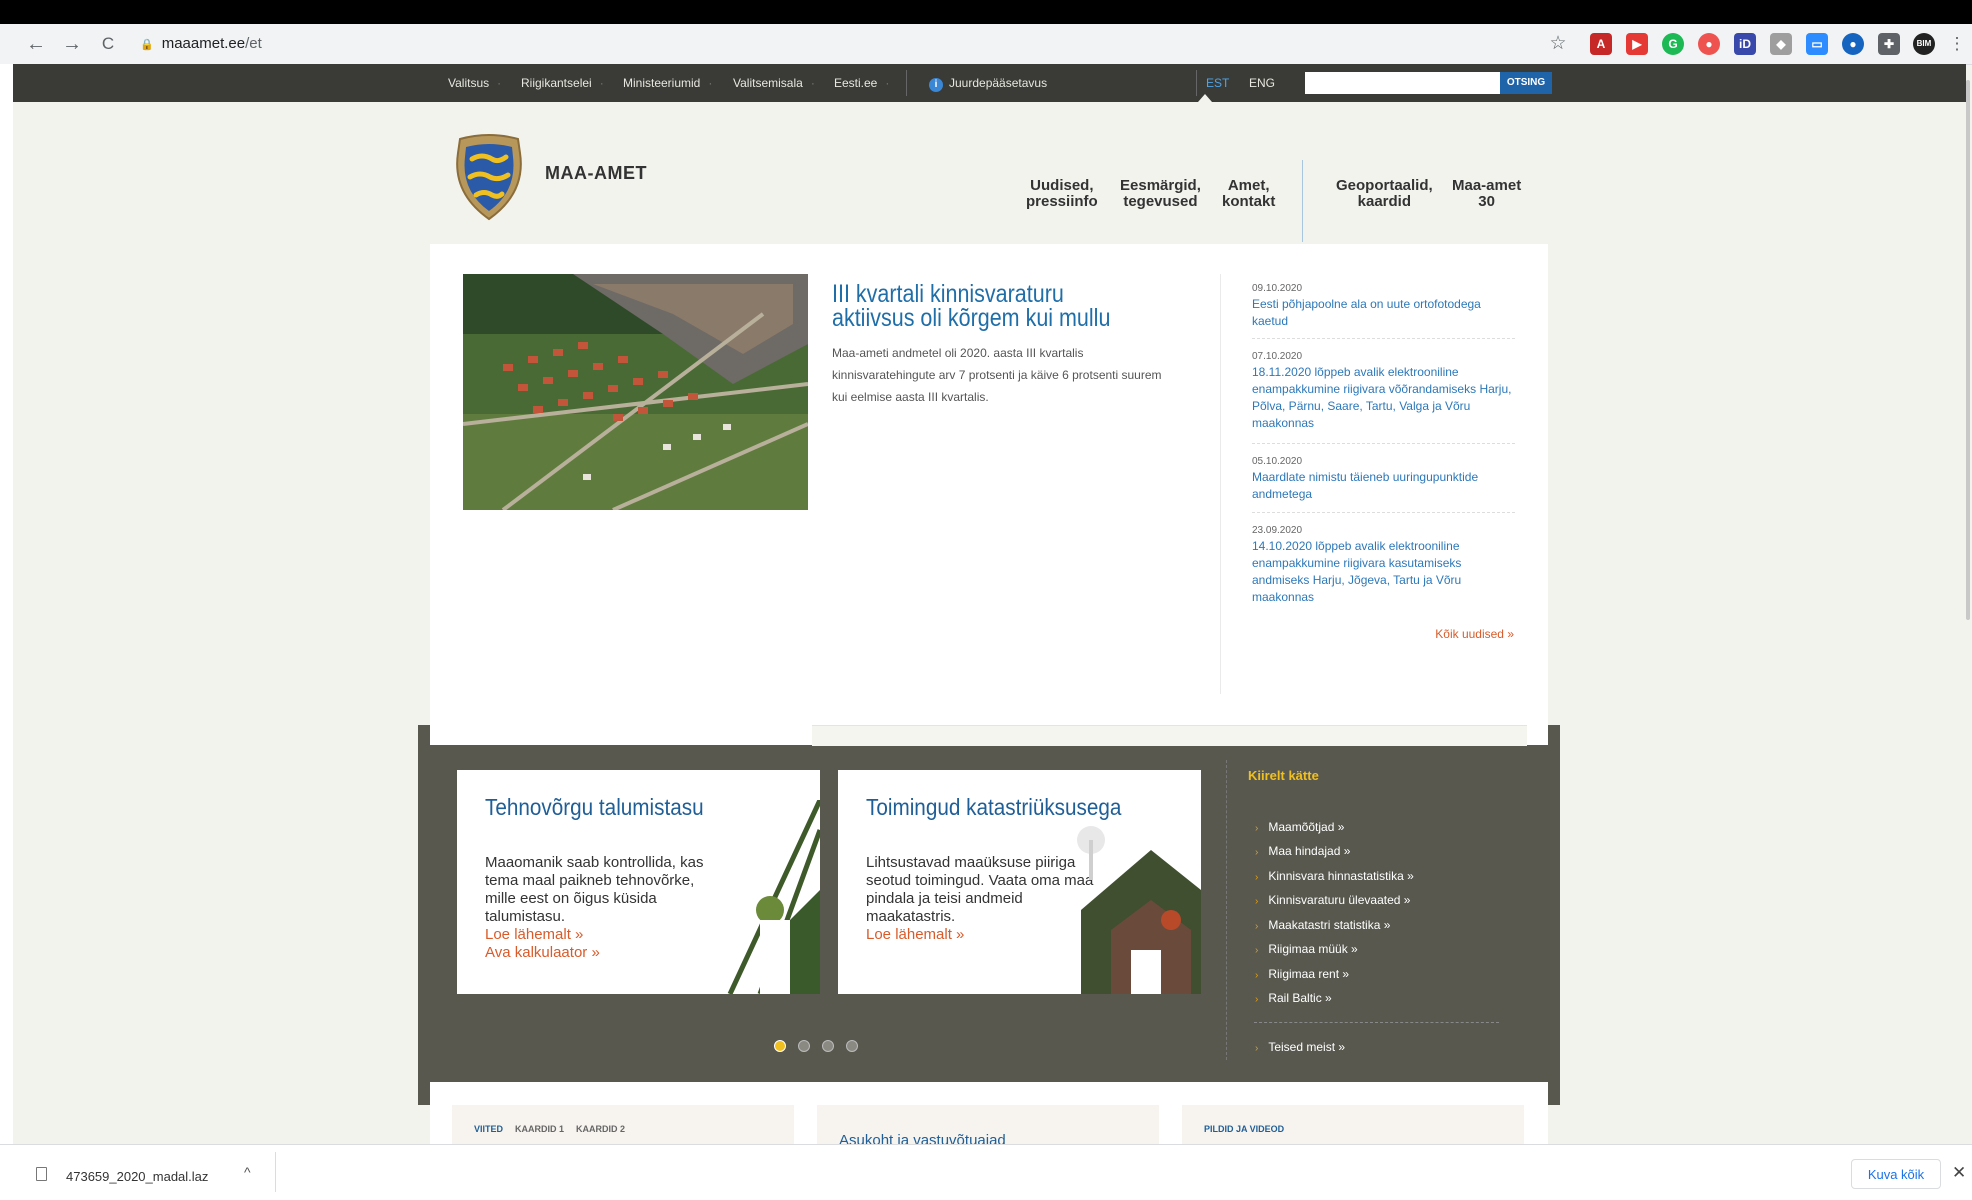 This screenshot has width=1972, height=1200. Describe the element at coordinates (247, 1172) in the screenshot. I see `download-options-caret-icon: ^` at that location.